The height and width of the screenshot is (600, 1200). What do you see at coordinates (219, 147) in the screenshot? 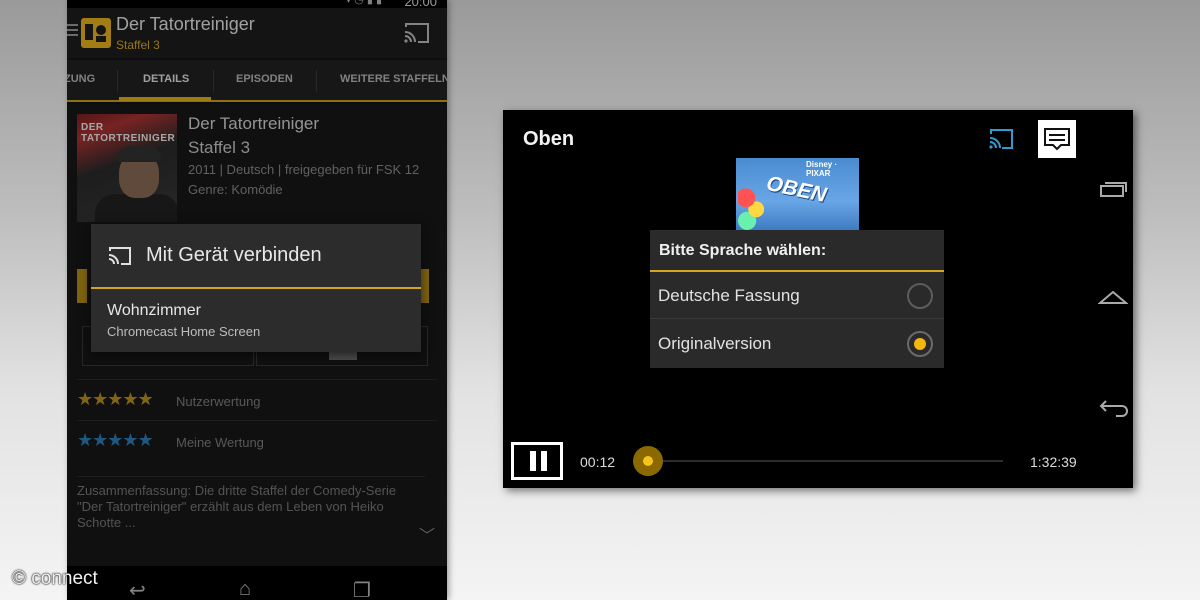
I see `season-label: Staffel 3` at bounding box center [219, 147].